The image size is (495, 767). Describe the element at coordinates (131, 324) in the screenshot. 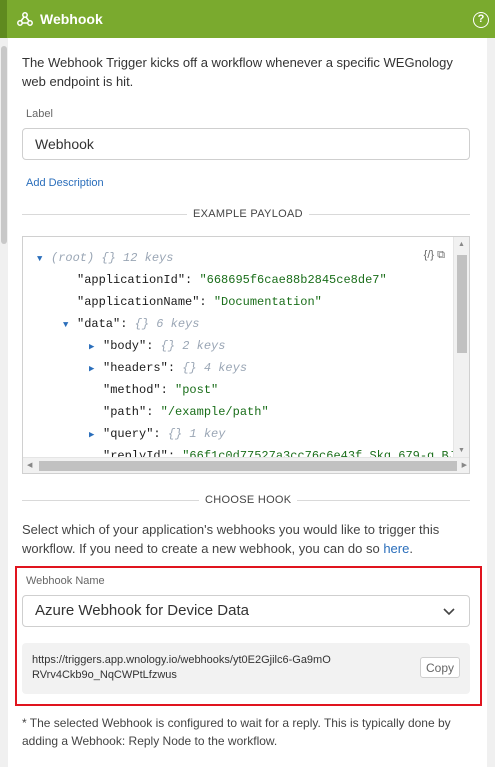

I see `payload-line: ▼ "data": {} 6 keys` at that location.